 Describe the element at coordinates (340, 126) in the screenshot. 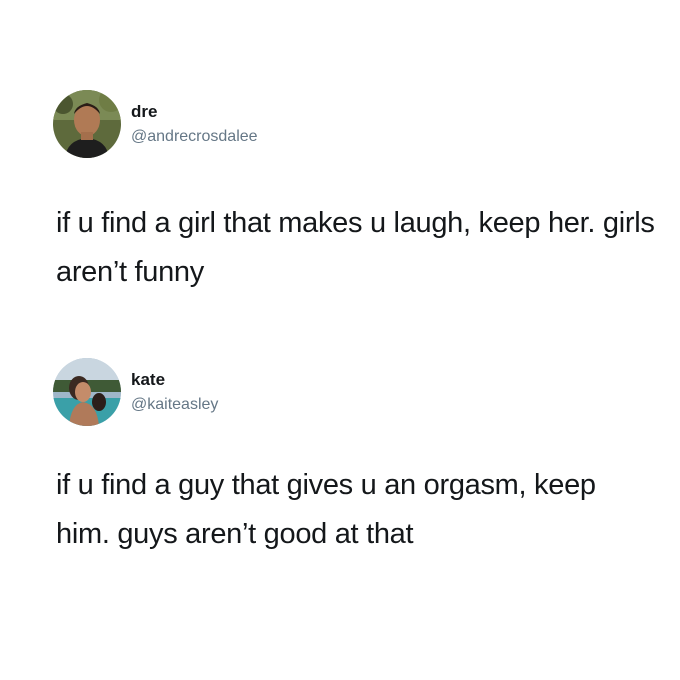

I see `tweet-author: dre @andrecrosdalee` at that location.